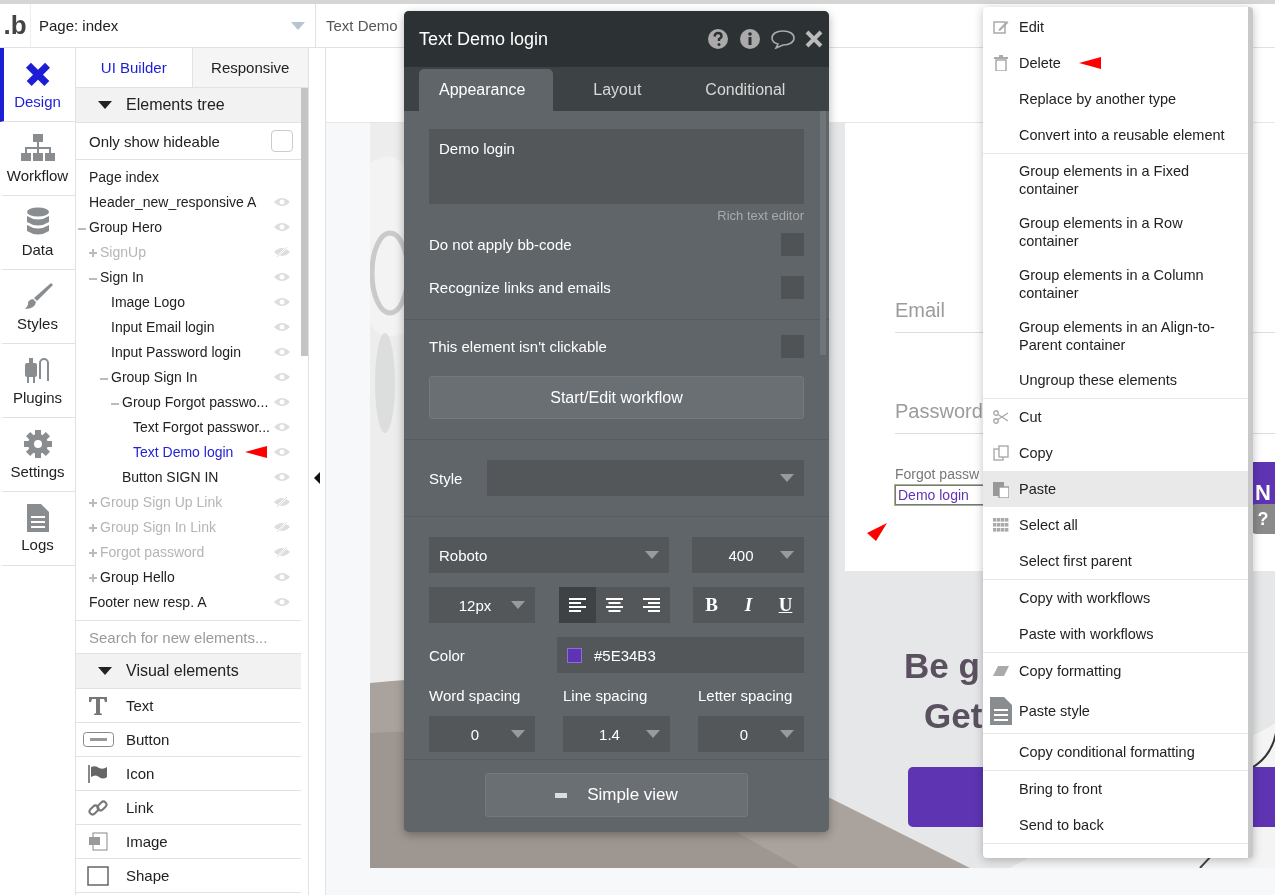  What do you see at coordinates (518, 346) in the screenshot?
I see `option-label: This element isn't clickable` at bounding box center [518, 346].